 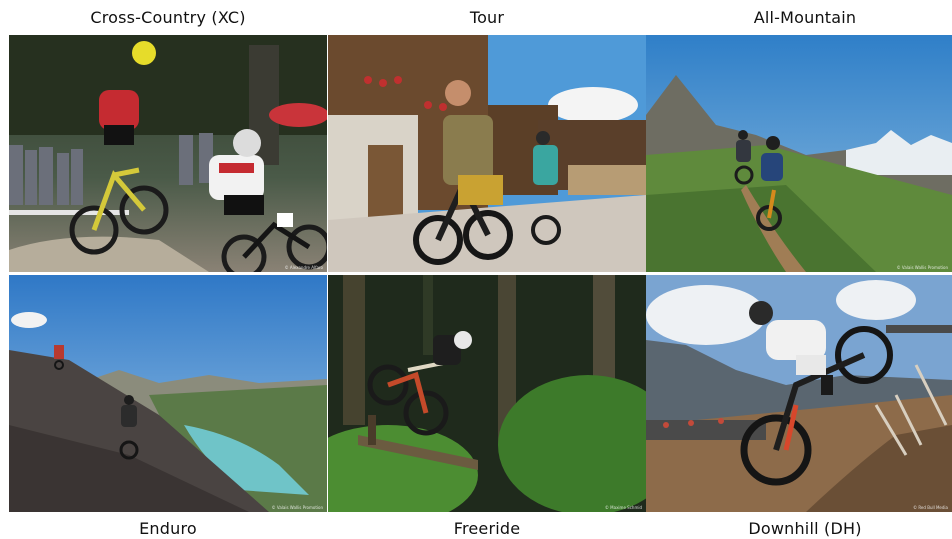 I want to click on photo-downhill: © Red Bull Media, so click(x=799, y=393).